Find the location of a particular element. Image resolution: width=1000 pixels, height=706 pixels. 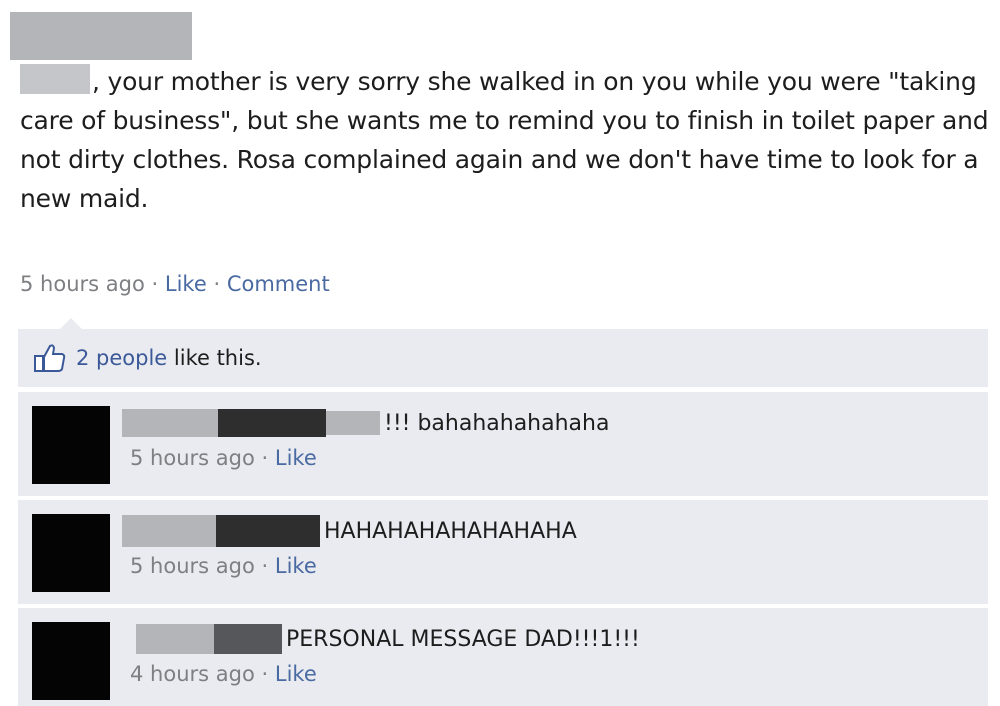

comment-text: !!! bahahahahahaha is located at coordinates (497, 423).